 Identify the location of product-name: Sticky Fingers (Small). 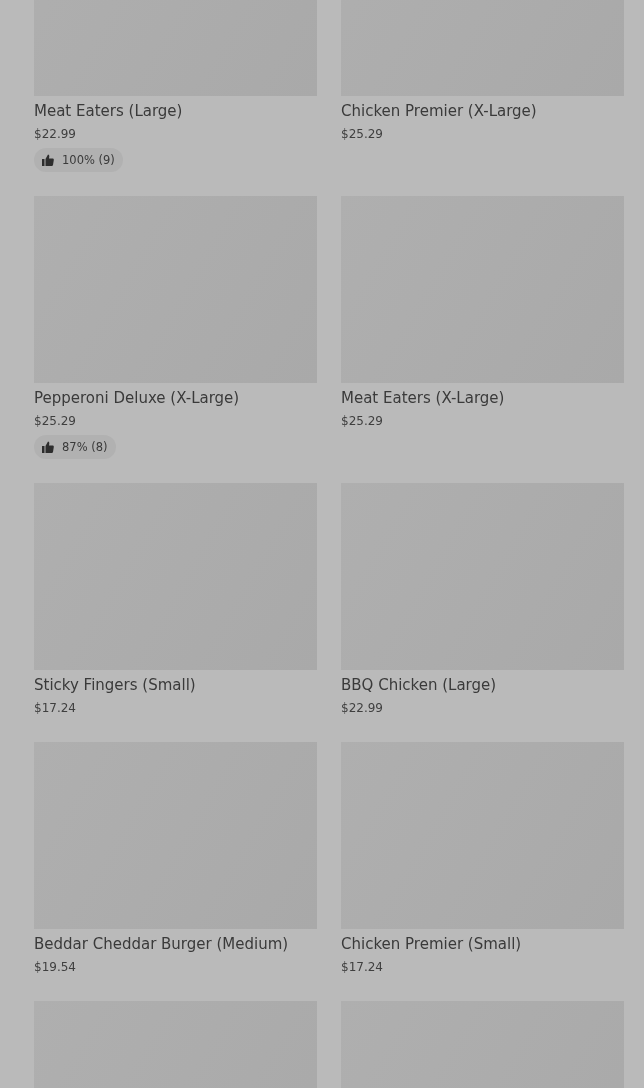
(115, 685).